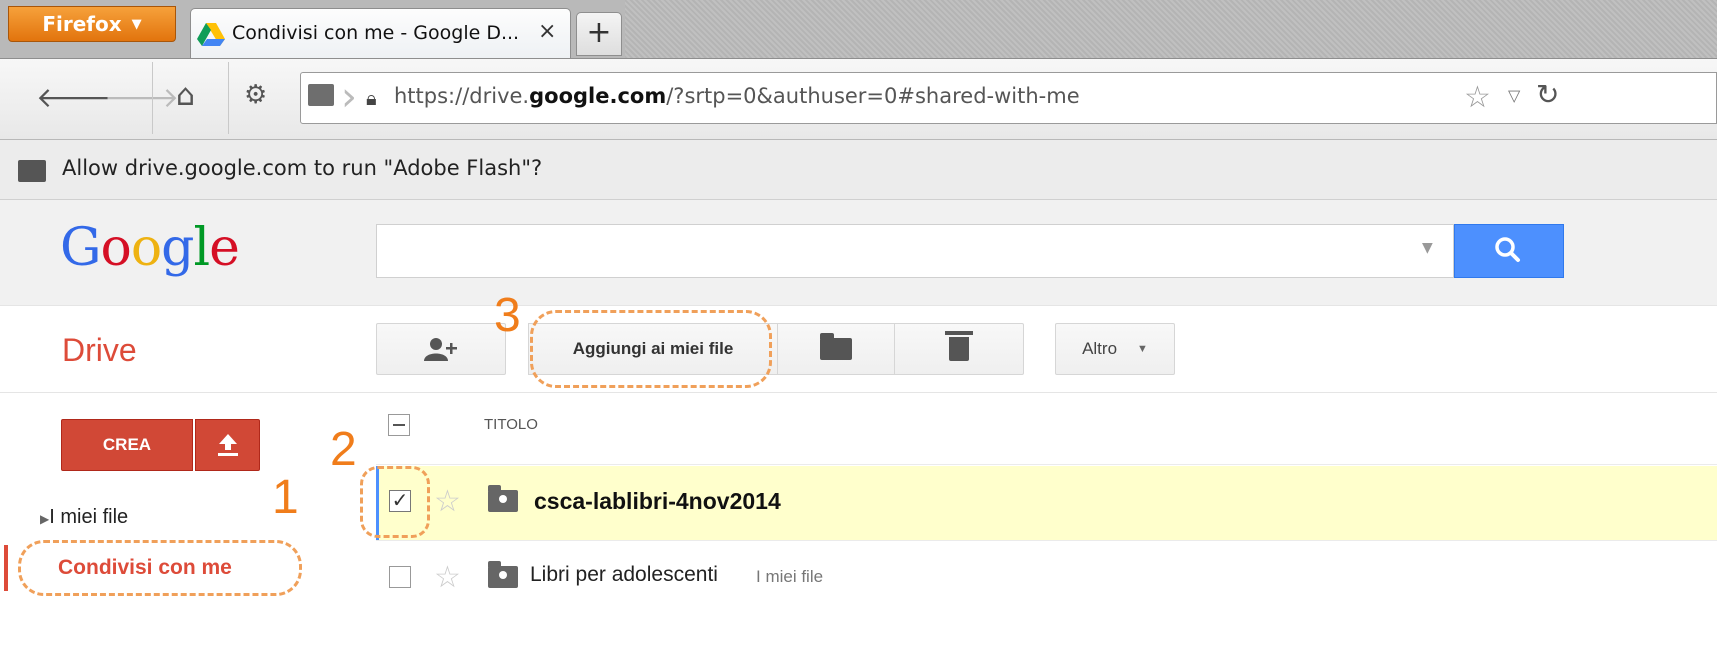  I want to click on search-options-dropdown-icon: ▼, so click(1427, 248).